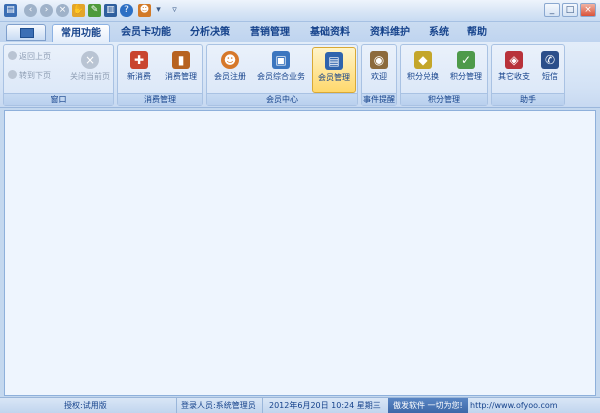 This screenshot has width=600, height=413. Describe the element at coordinates (514, 60) in the screenshot. I see `other-income-icon: ◈` at that location.